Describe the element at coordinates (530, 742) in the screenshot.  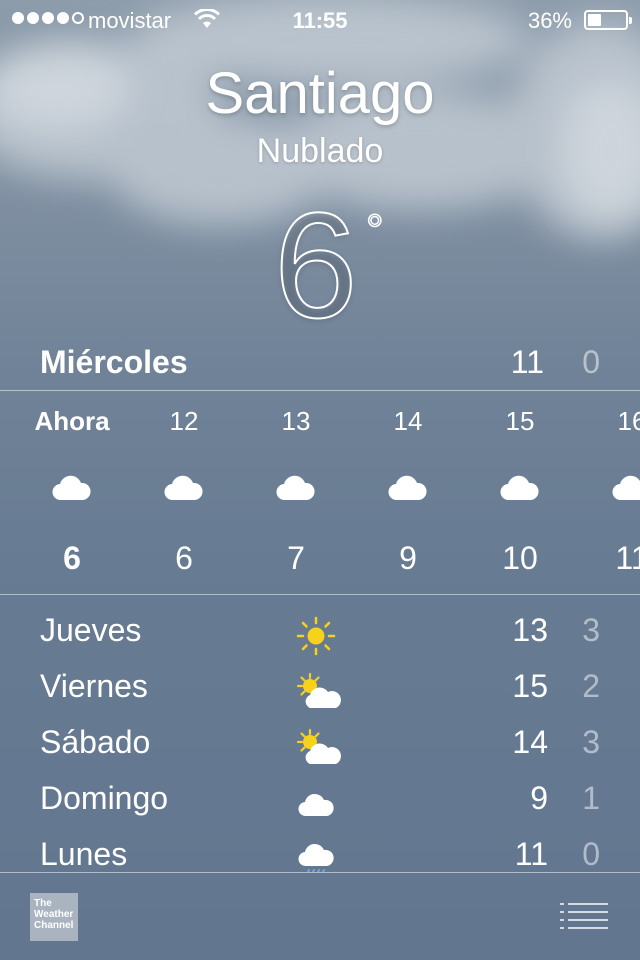
I see `forecast-high: 14` at that location.